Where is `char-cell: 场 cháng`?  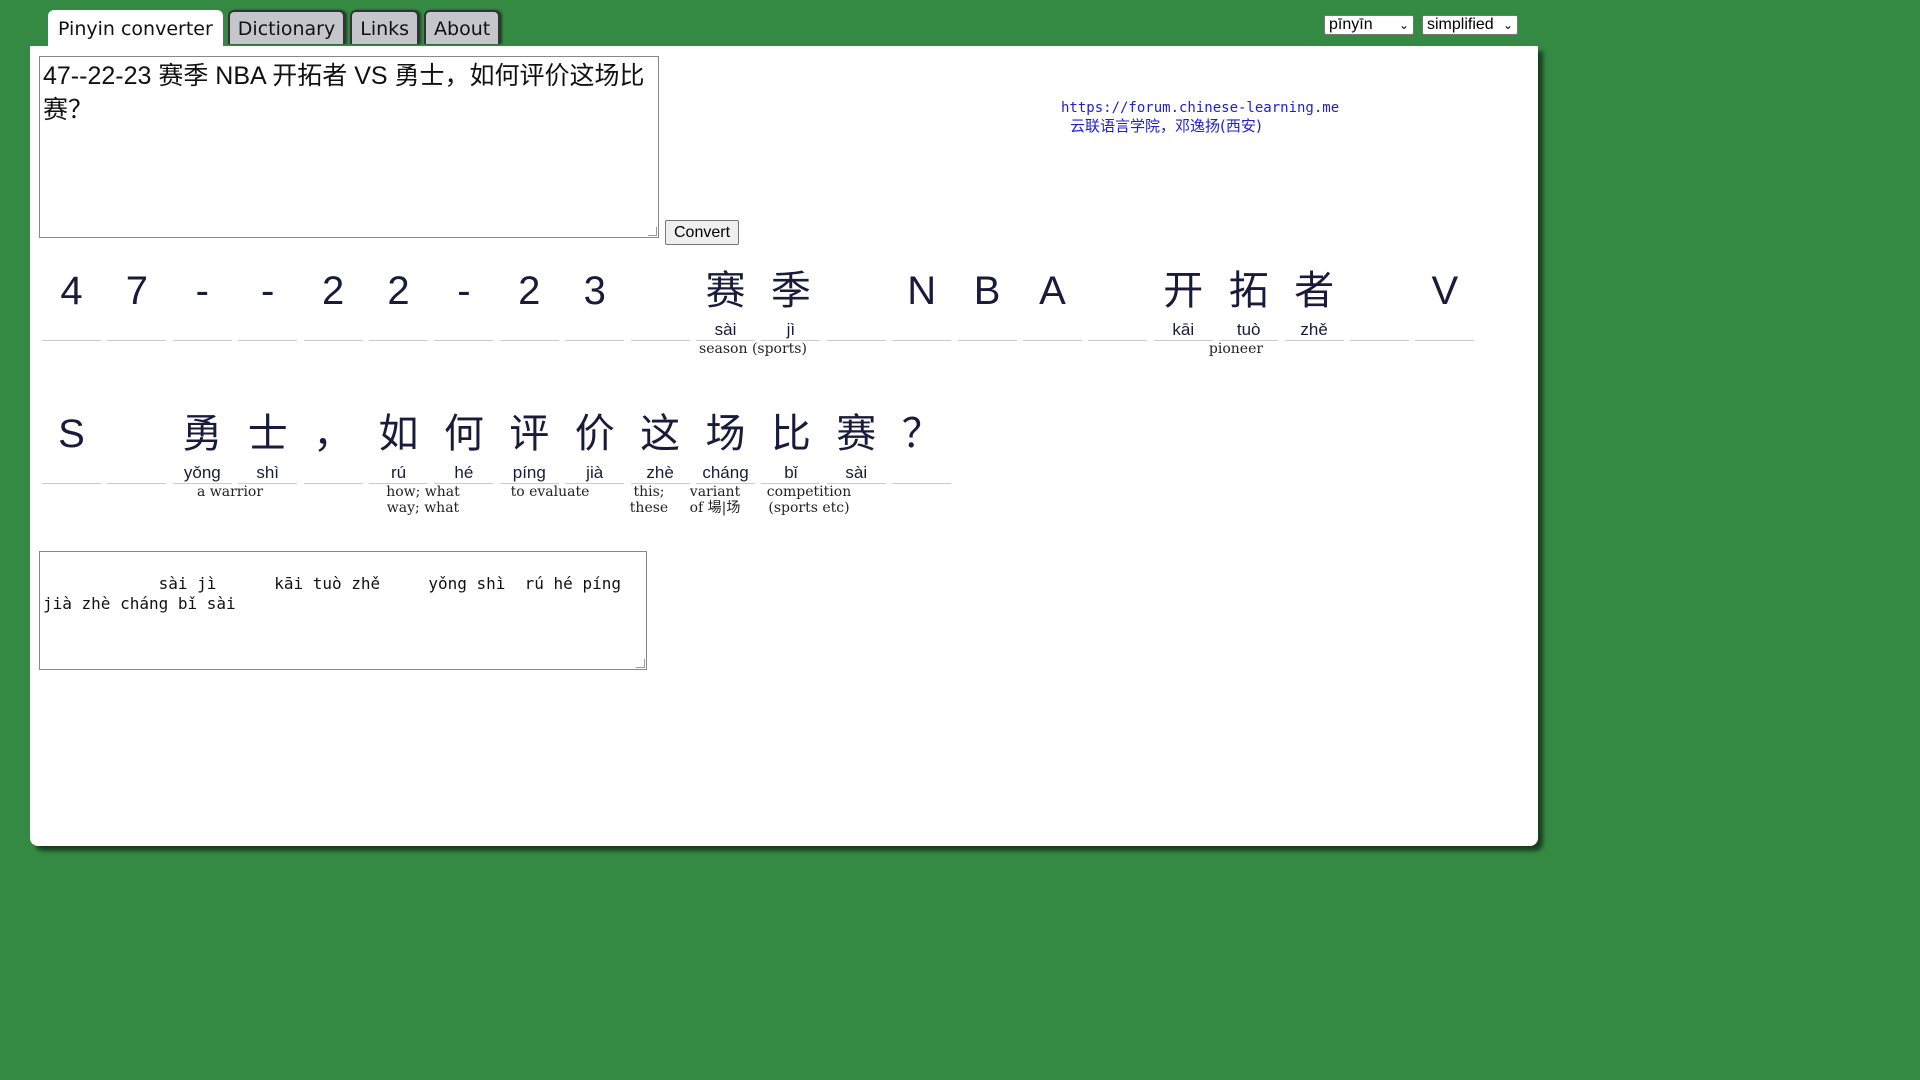 char-cell: 场 cháng is located at coordinates (725, 442).